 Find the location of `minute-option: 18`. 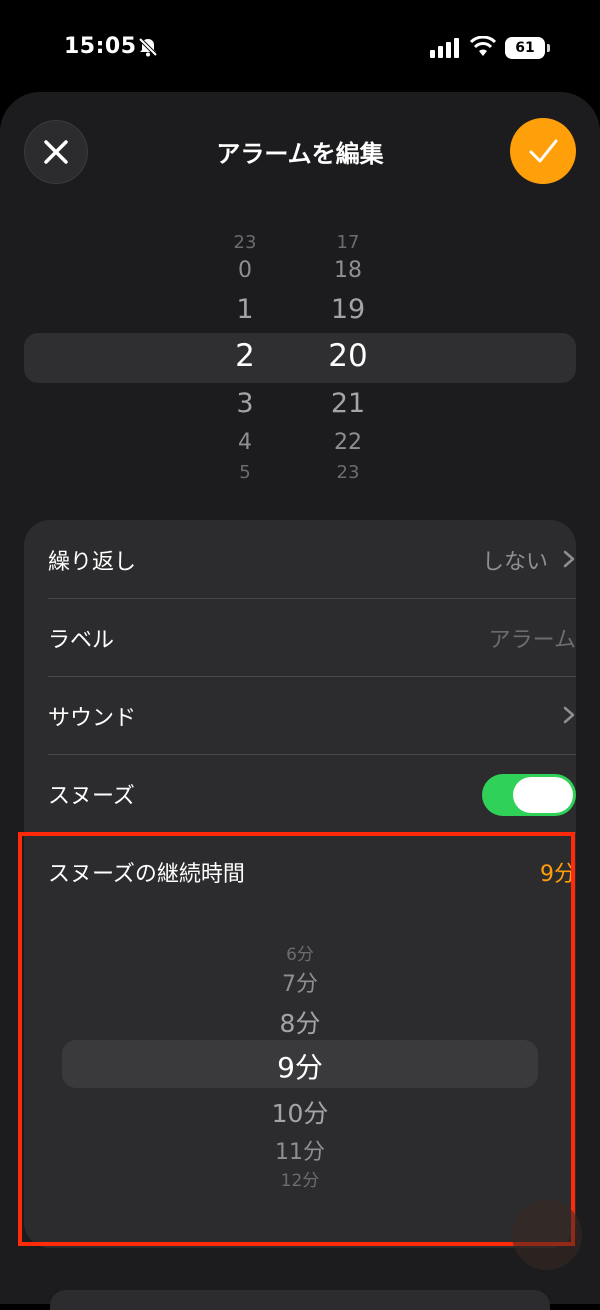

minute-option: 18 is located at coordinates (348, 270).